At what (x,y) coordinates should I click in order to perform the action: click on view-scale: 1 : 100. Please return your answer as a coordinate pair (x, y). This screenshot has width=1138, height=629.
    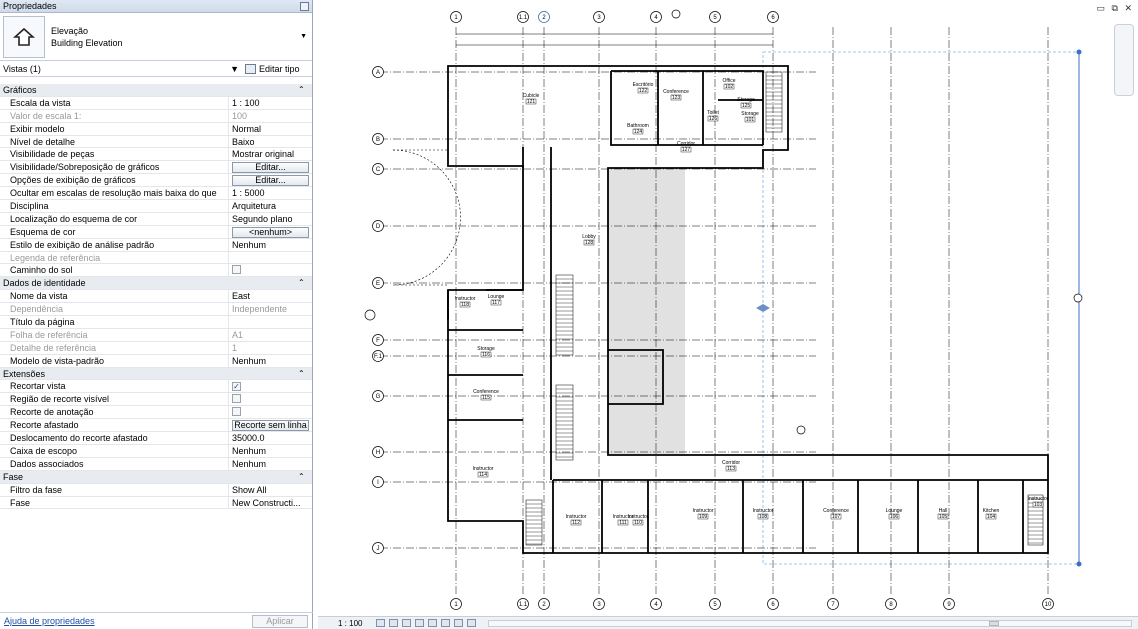
    Looking at the image, I should click on (345, 623).